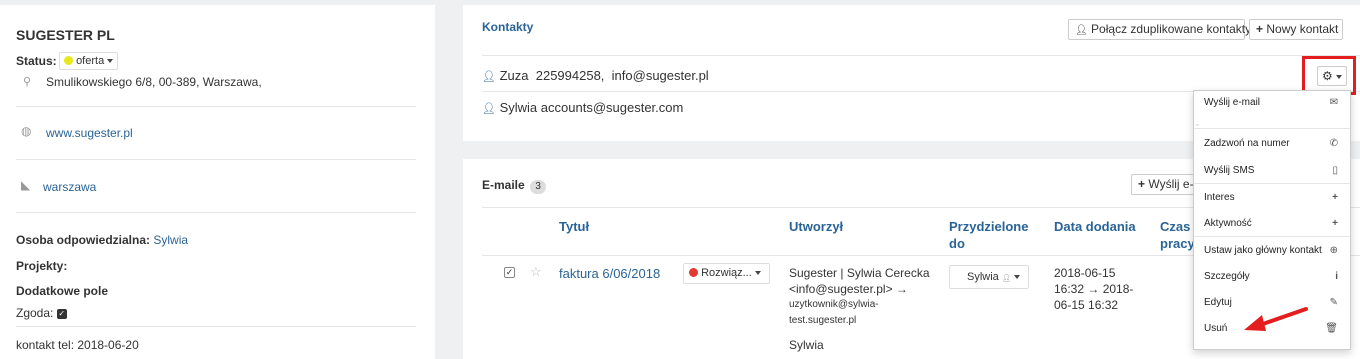 The image size is (1360, 359). What do you see at coordinates (1216, 328) in the screenshot?
I see `menu-item-label: Usuń` at bounding box center [1216, 328].